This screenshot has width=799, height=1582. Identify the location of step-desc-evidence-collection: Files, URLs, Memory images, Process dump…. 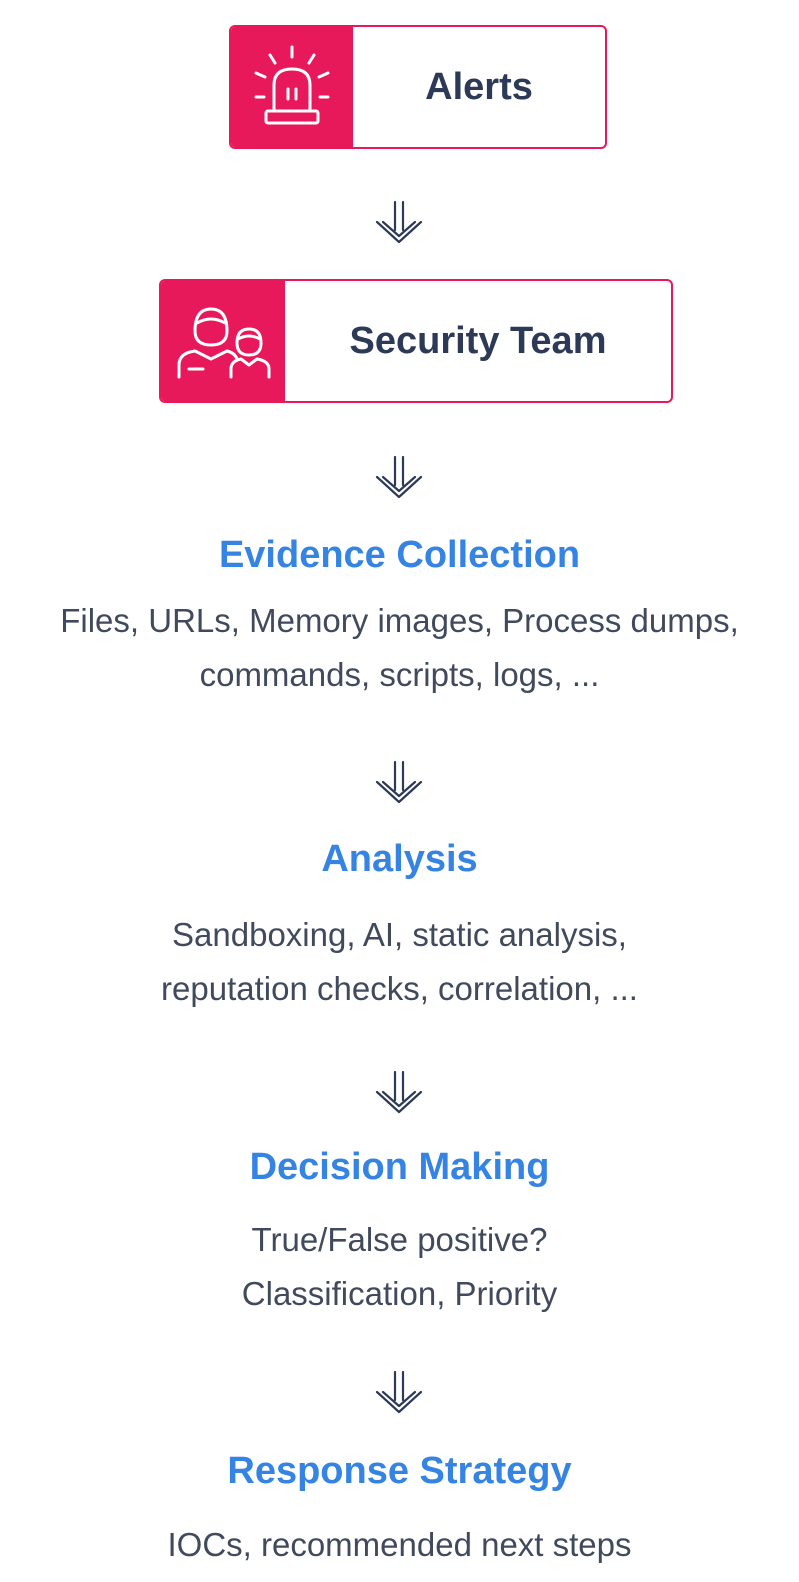
(399, 648).